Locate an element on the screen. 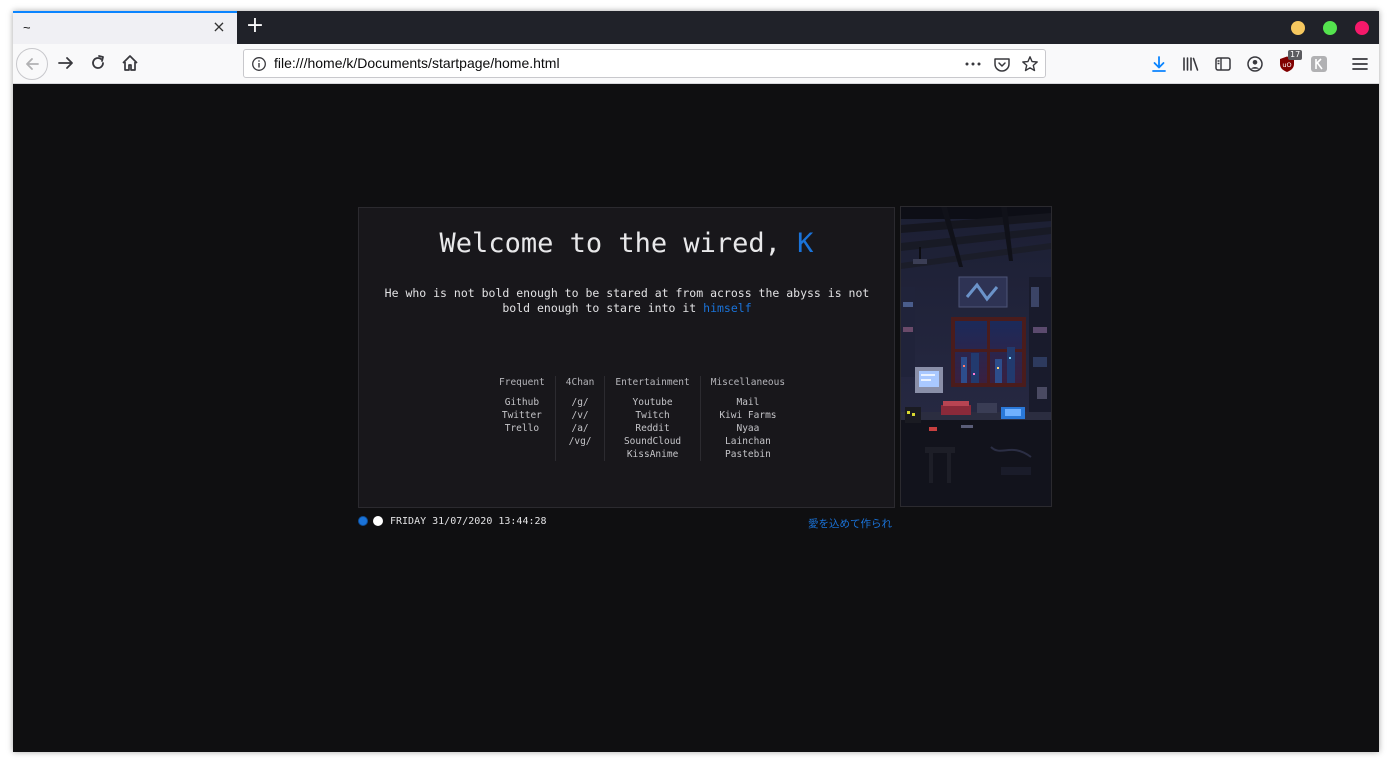 The width and height of the screenshot is (1392, 767). hamburger-menu-icon is located at coordinates (1360, 64).